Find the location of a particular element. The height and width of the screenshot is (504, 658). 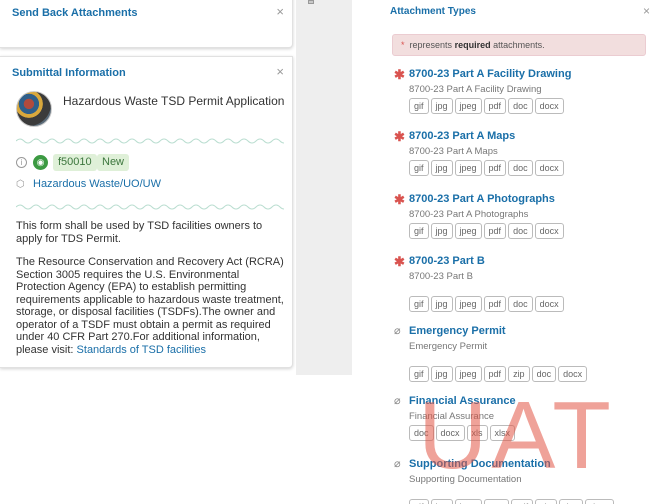

file-extension-badge: xlsx is located at coordinates (502, 433).